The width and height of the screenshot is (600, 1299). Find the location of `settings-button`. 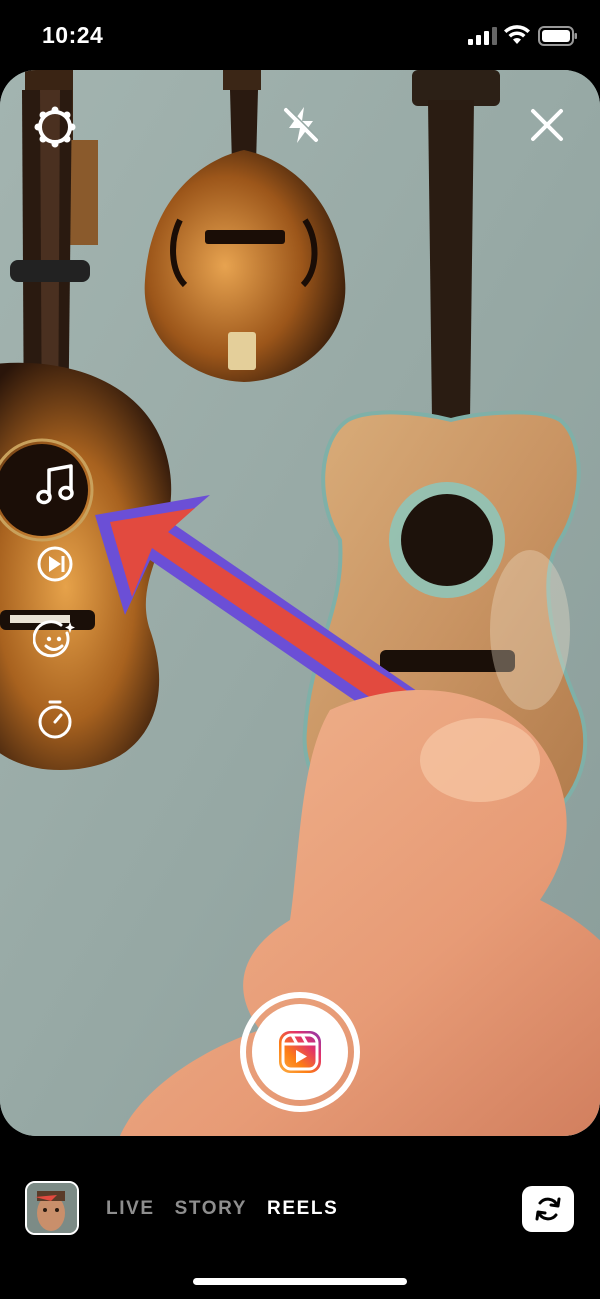

settings-button is located at coordinates (55, 127).